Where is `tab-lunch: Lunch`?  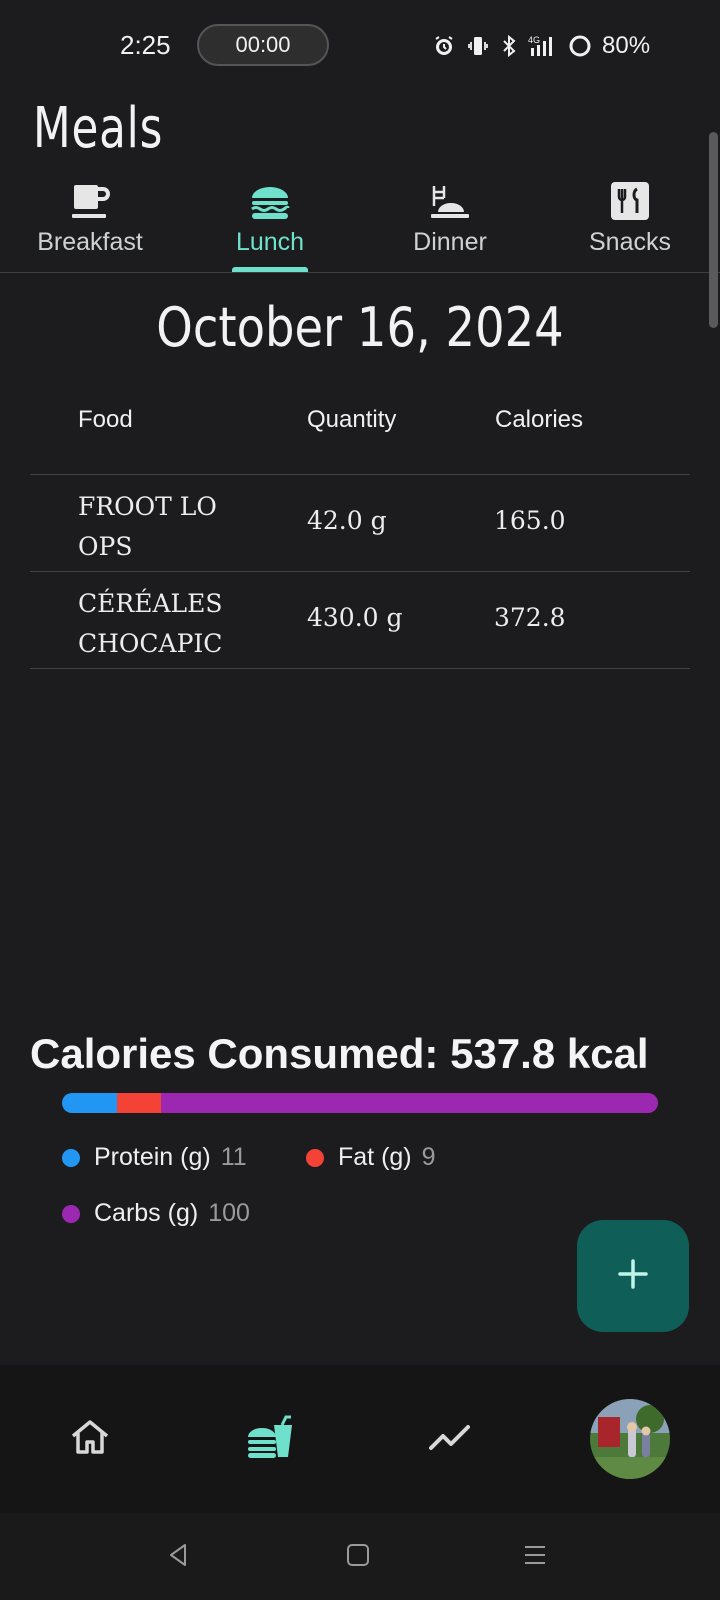 tab-lunch: Lunch is located at coordinates (270, 225).